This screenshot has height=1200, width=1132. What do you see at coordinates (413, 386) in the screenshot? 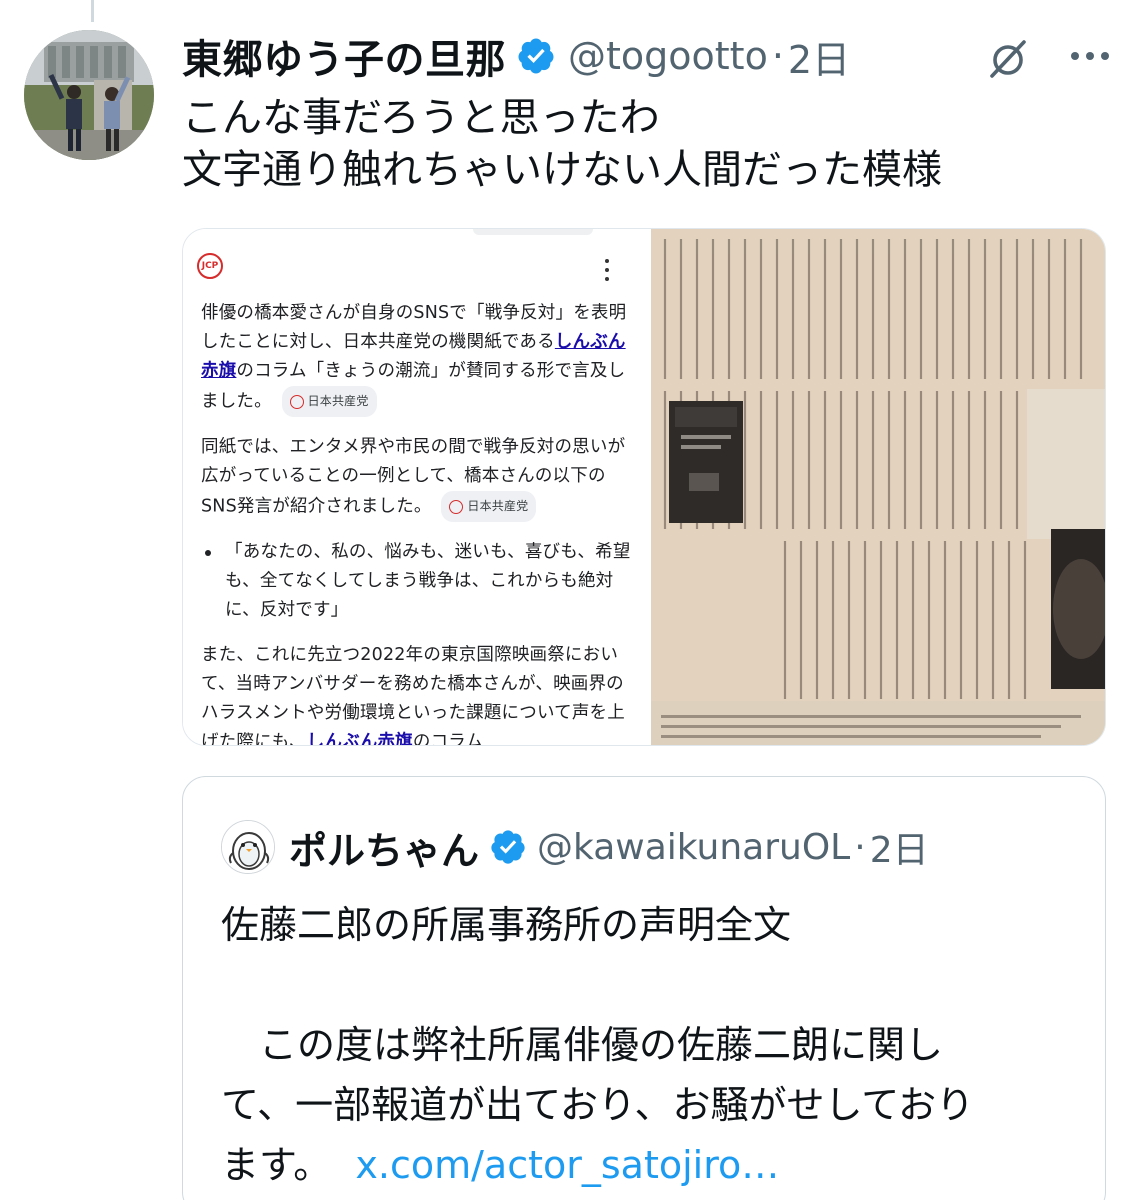
I see `ai-p1-after: のコラム「きょうの潮流」が賛同する形で言及しました。` at bounding box center [413, 386].